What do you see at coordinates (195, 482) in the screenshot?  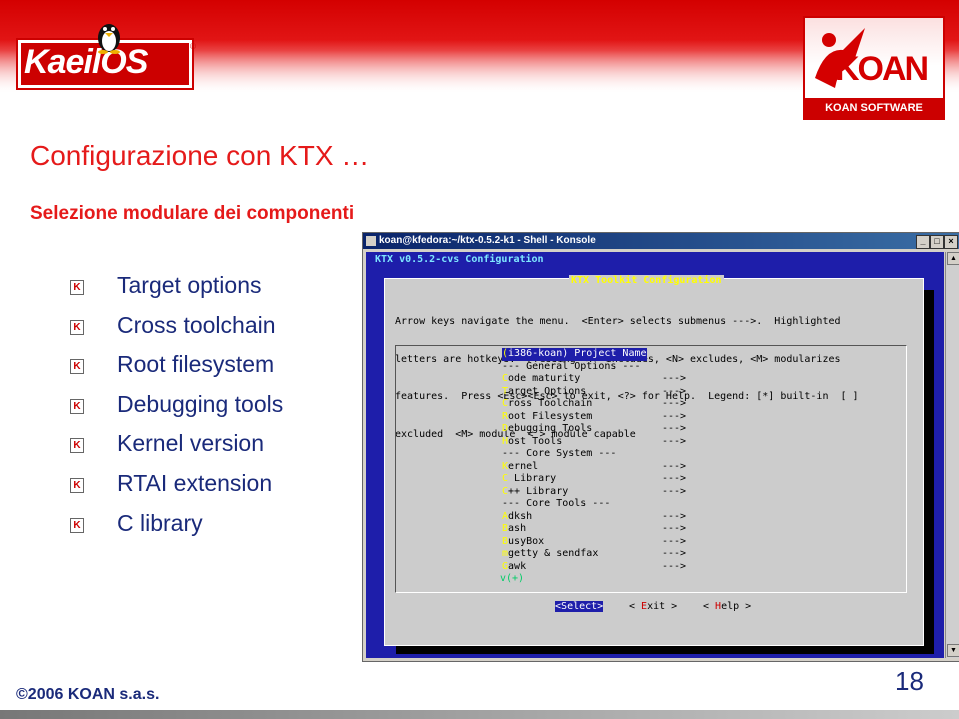 I see `bullet-label: RTAI extension` at bounding box center [195, 482].